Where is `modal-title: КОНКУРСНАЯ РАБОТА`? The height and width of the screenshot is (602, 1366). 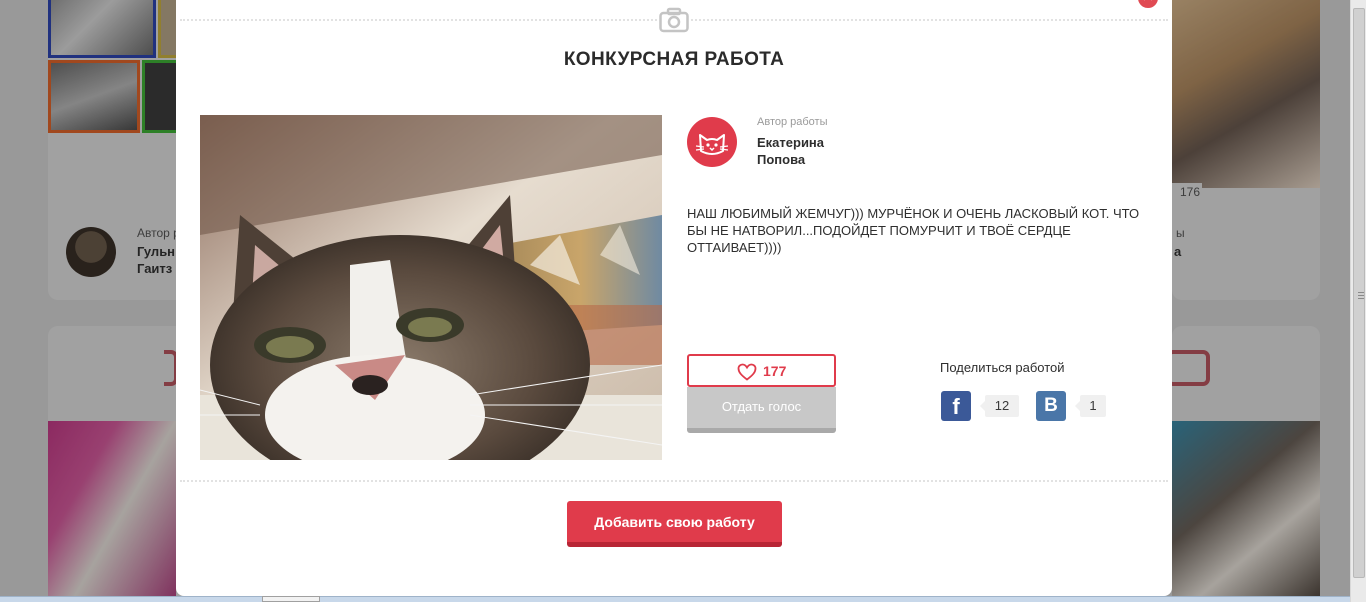
modal-title: КОНКУРСНАЯ РАБОТА is located at coordinates (674, 59).